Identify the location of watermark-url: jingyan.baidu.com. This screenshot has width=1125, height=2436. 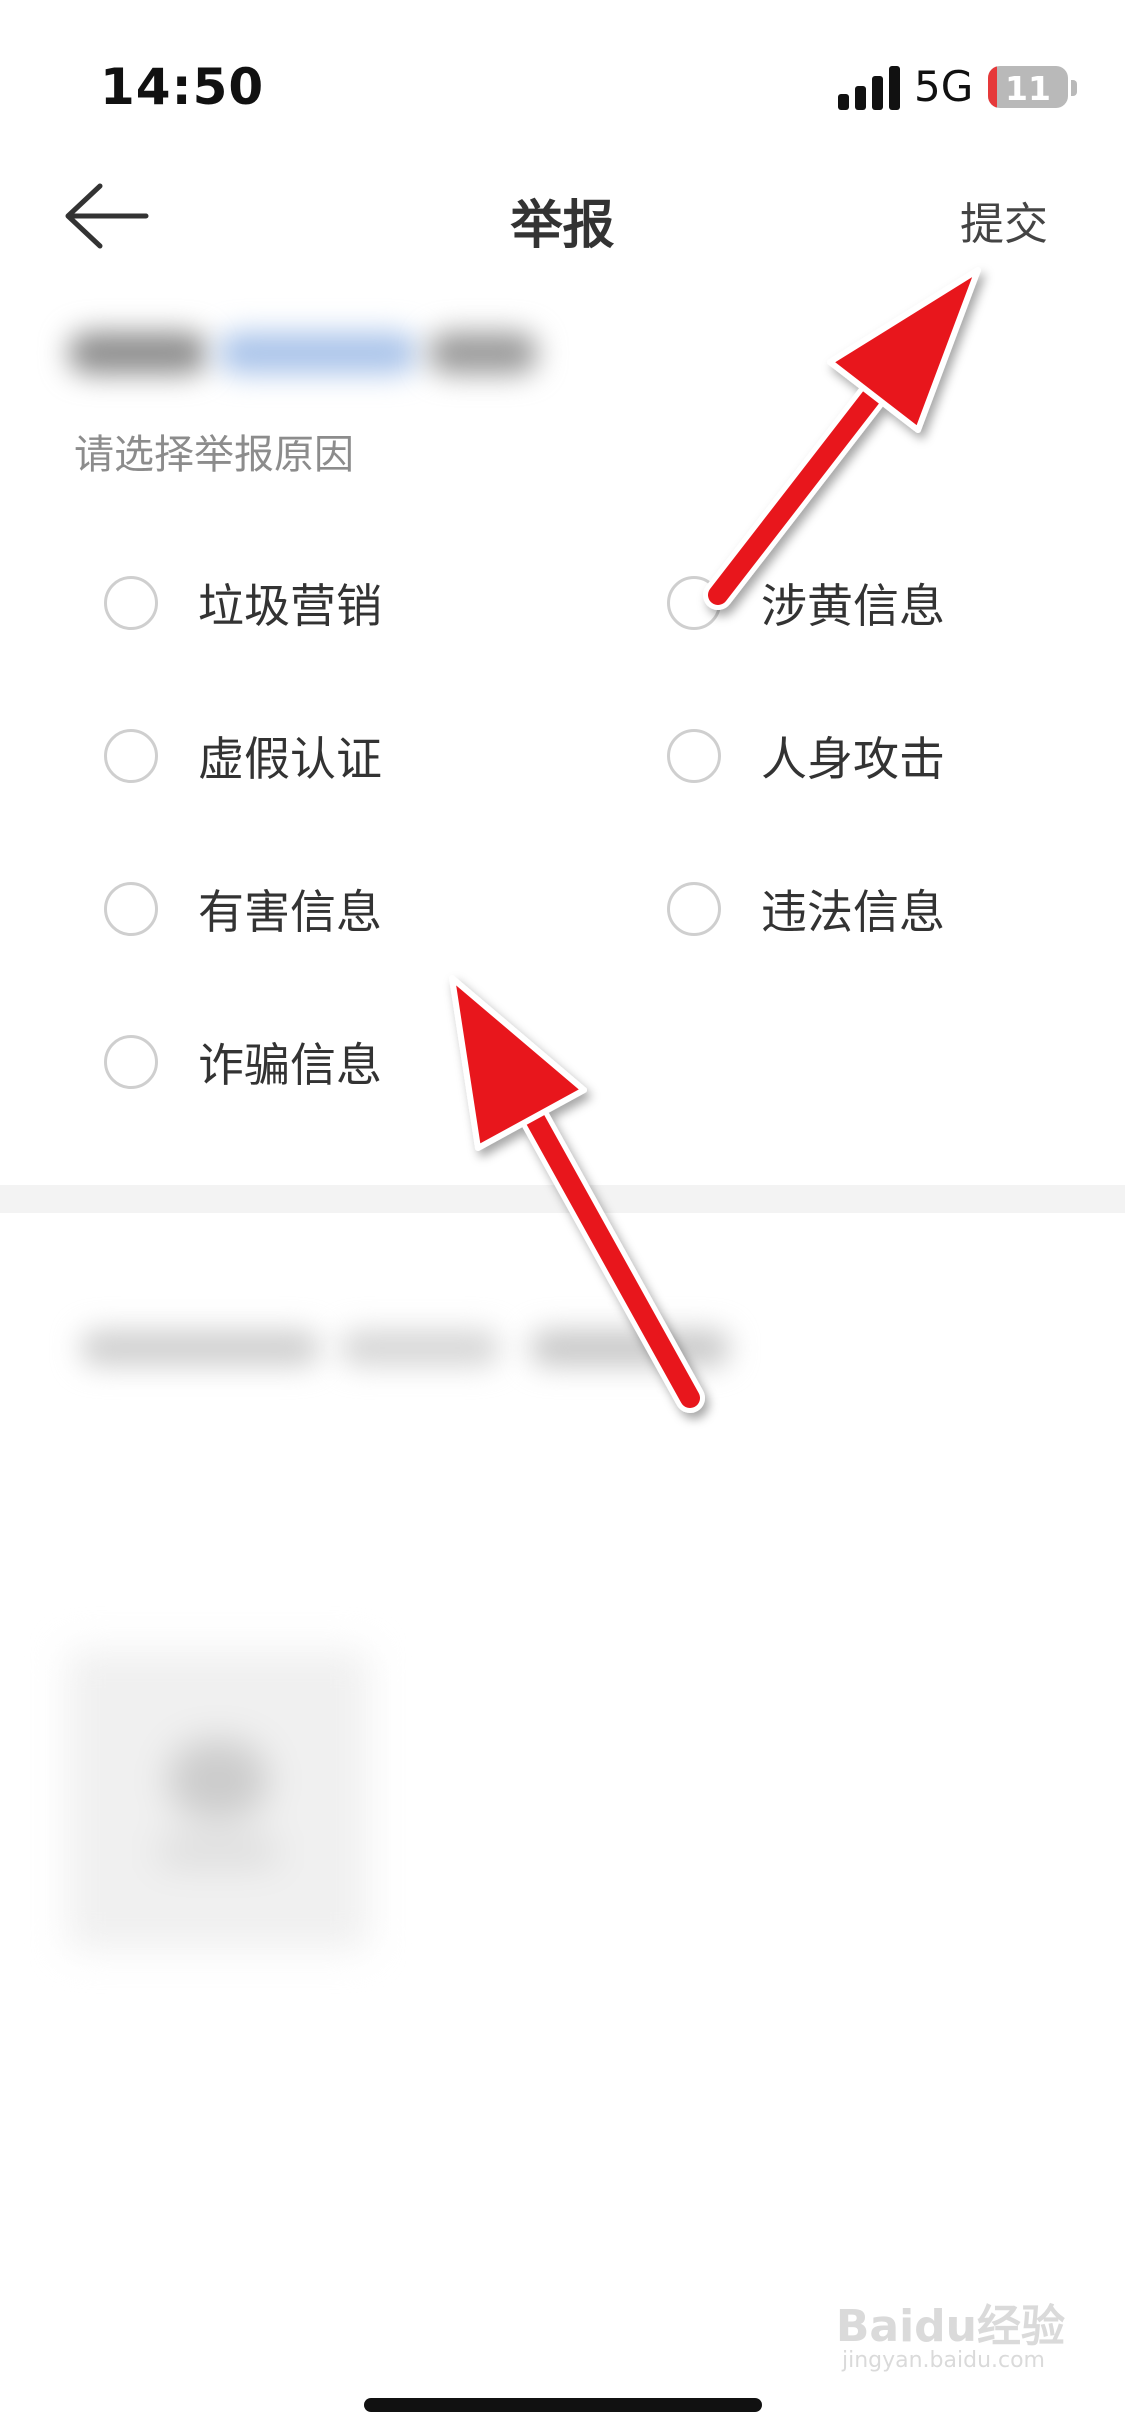
(943, 2360).